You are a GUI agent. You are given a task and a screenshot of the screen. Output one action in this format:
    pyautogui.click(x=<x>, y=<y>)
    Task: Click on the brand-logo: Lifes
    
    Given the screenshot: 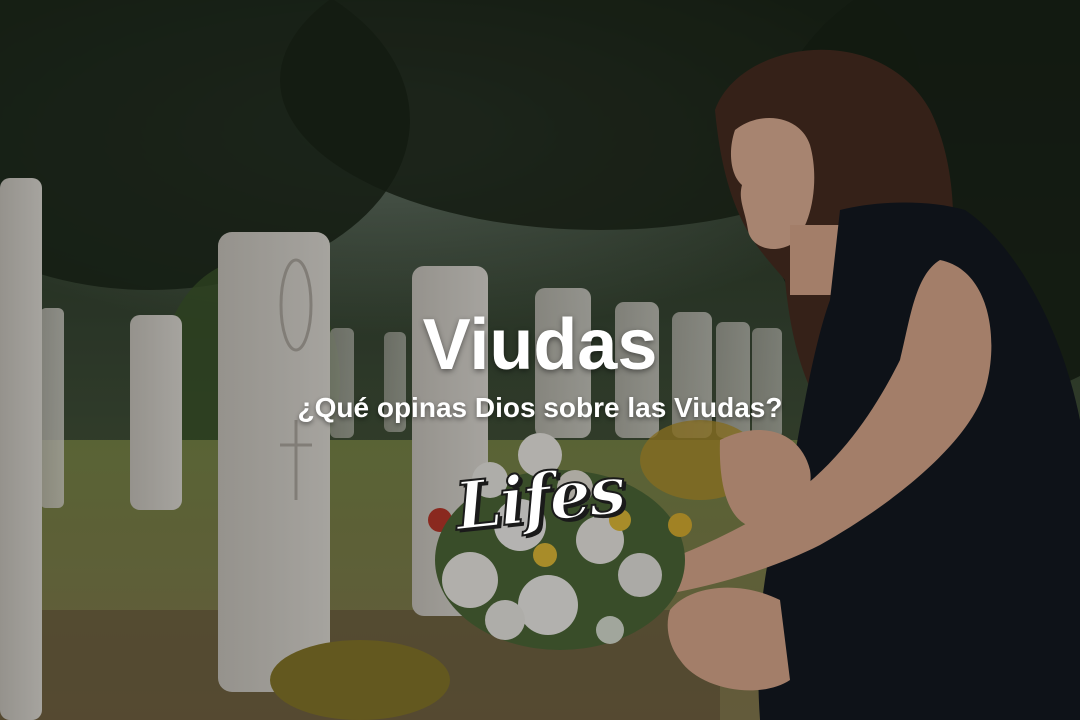 What is the action you would take?
    pyautogui.click(x=540, y=498)
    